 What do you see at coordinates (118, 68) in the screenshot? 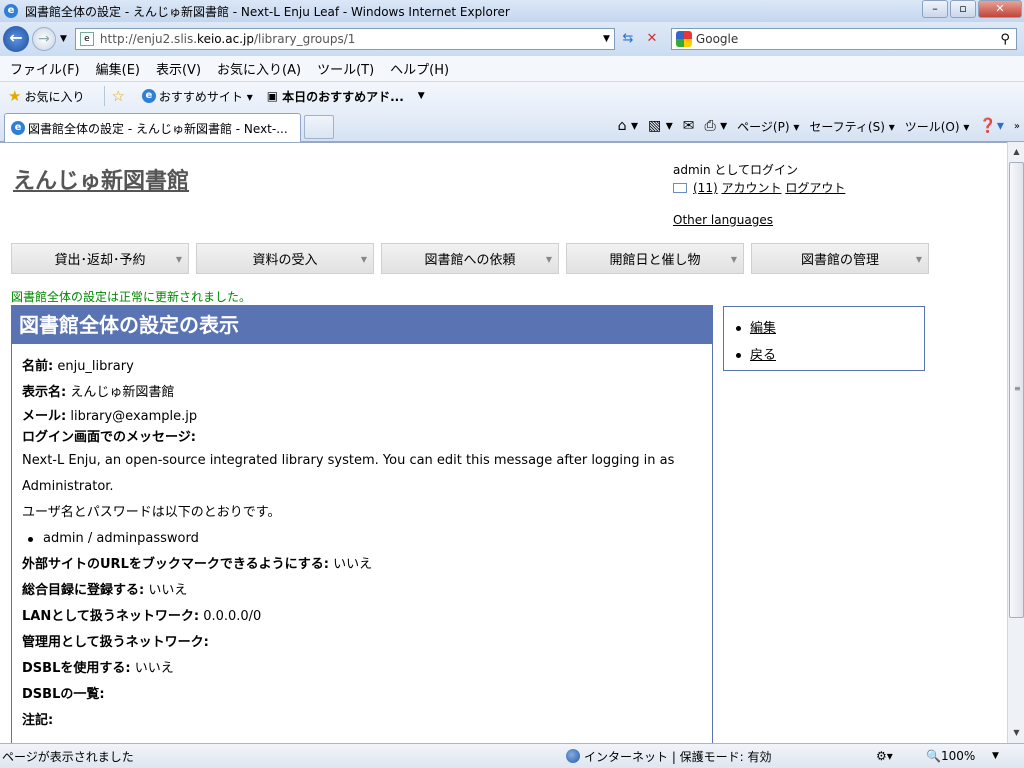
I see `menu-edit: 編集(E)` at bounding box center [118, 68].